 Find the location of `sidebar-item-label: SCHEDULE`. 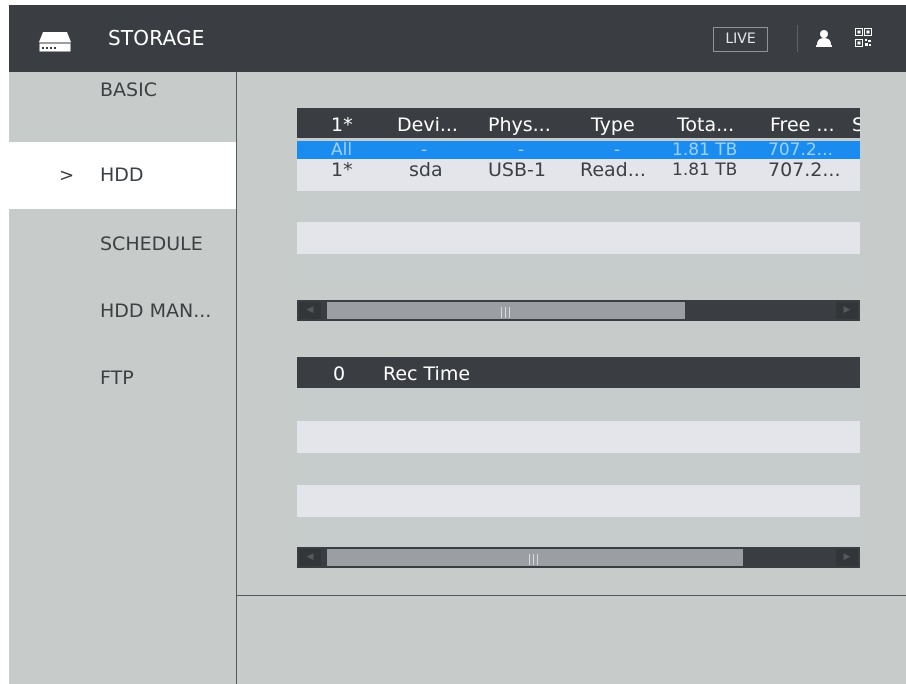

sidebar-item-label: SCHEDULE is located at coordinates (151, 244).